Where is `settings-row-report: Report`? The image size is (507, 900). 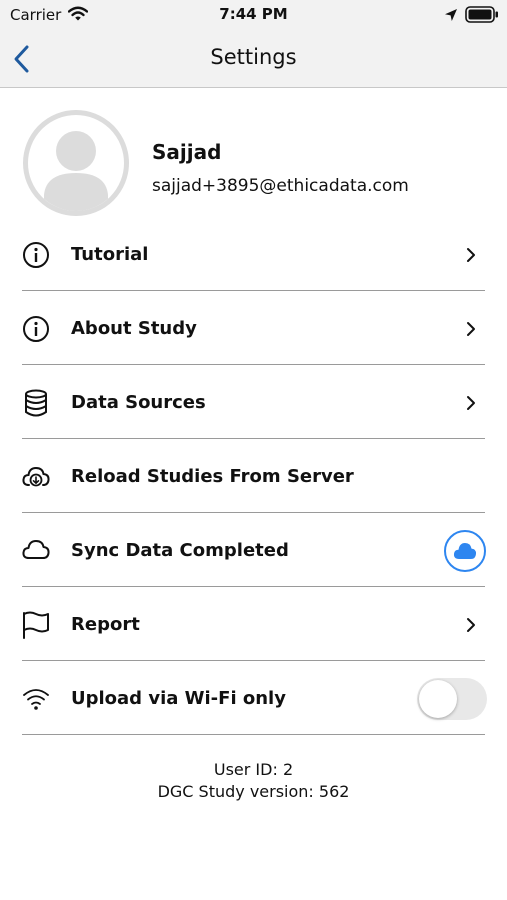 settings-row-report: Report is located at coordinates (253, 624).